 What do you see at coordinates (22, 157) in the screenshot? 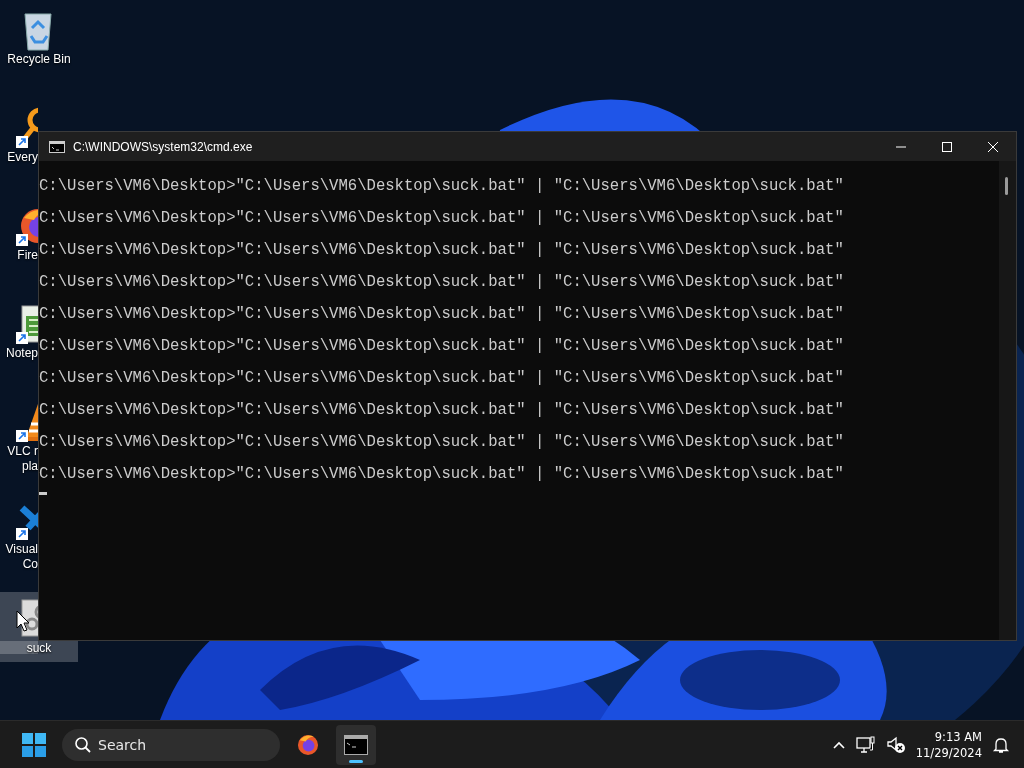
I see `icon-label: Every` at bounding box center [22, 157].